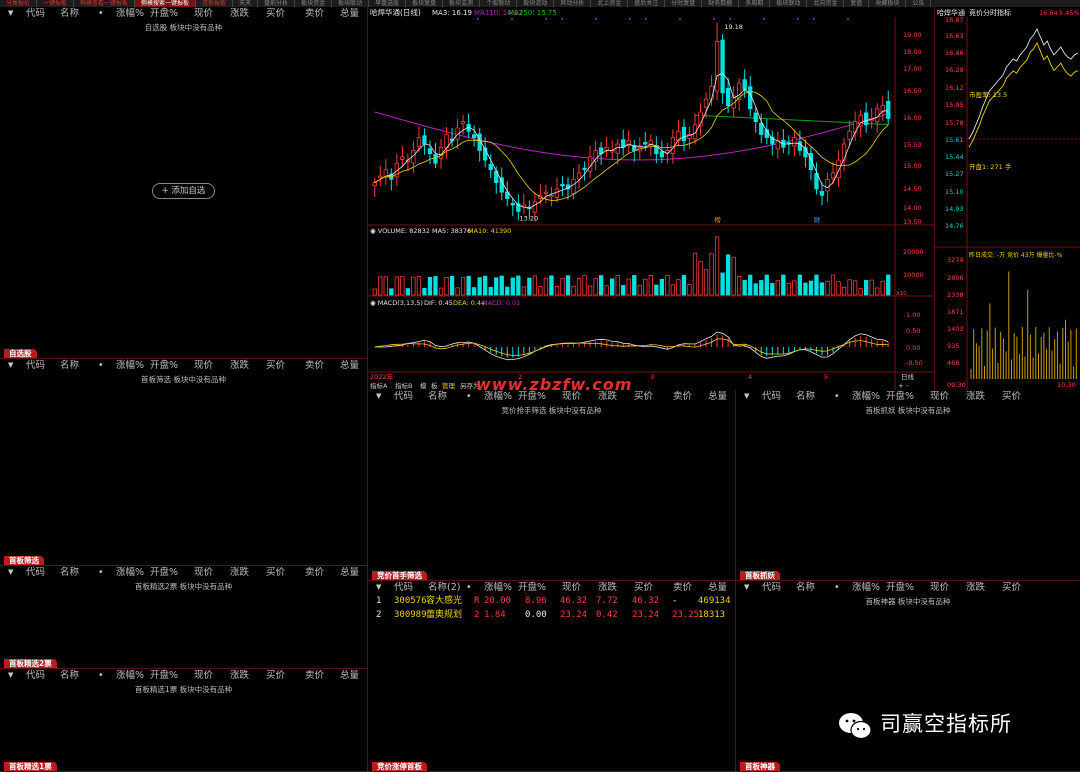  I want to click on top-tab-21: 北向资金, so click(826, 3).